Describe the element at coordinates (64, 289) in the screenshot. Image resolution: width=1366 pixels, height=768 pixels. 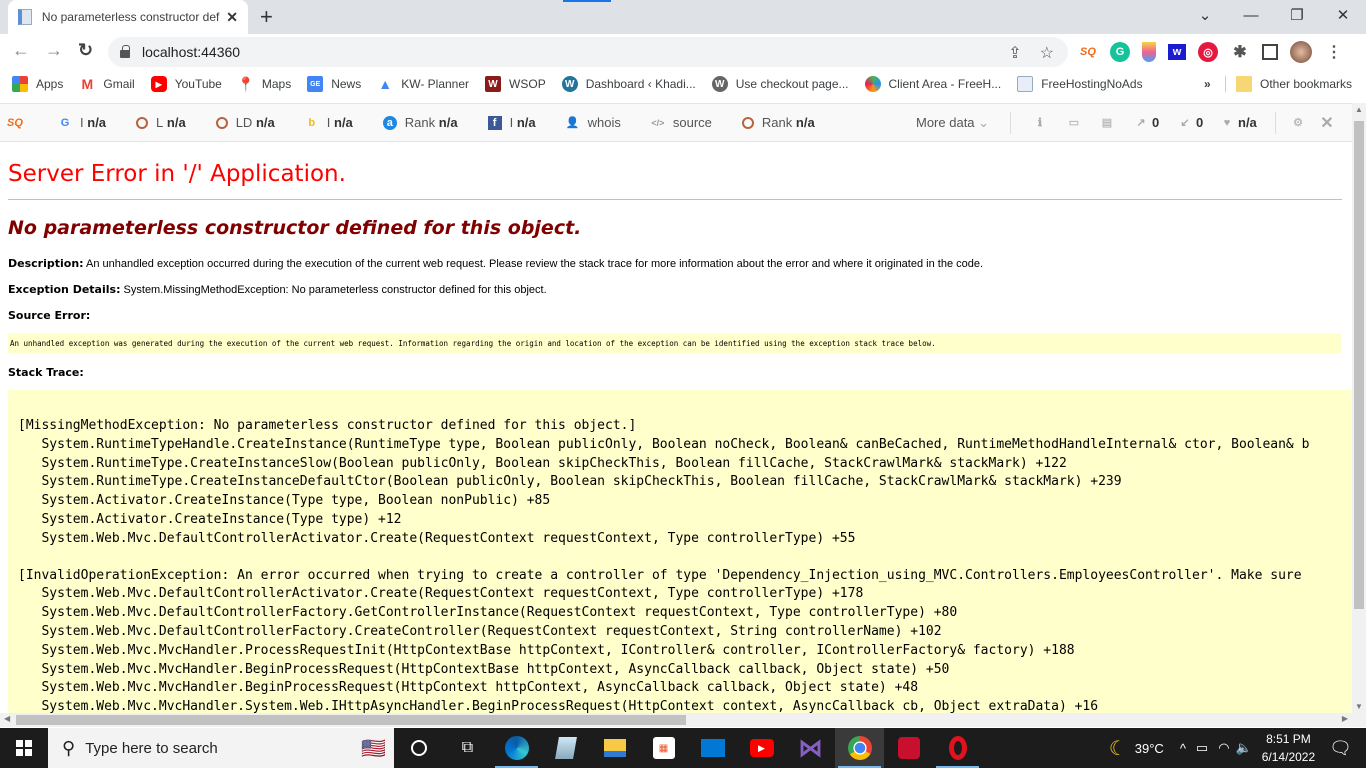
I see `exception-details-label: Exception Details:` at that location.